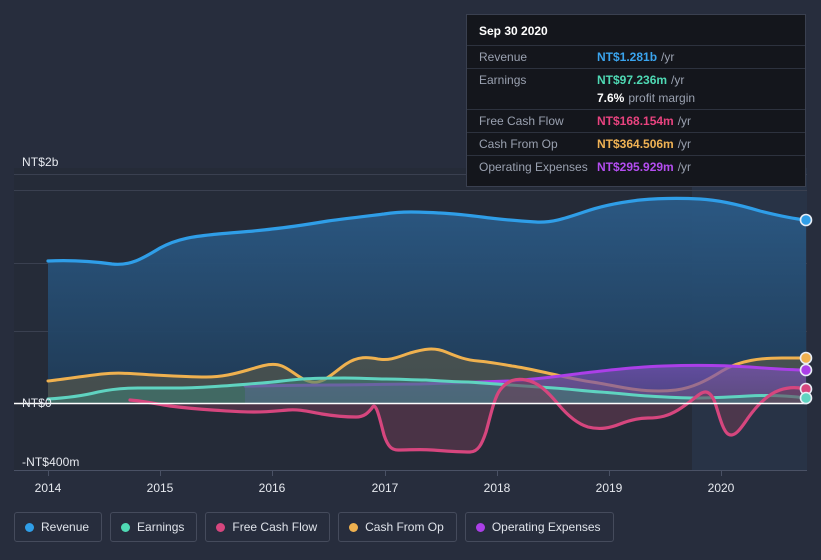  Describe the element at coordinates (480, 527) in the screenshot. I see `legend-dot-operating-expenses-icon` at that location.